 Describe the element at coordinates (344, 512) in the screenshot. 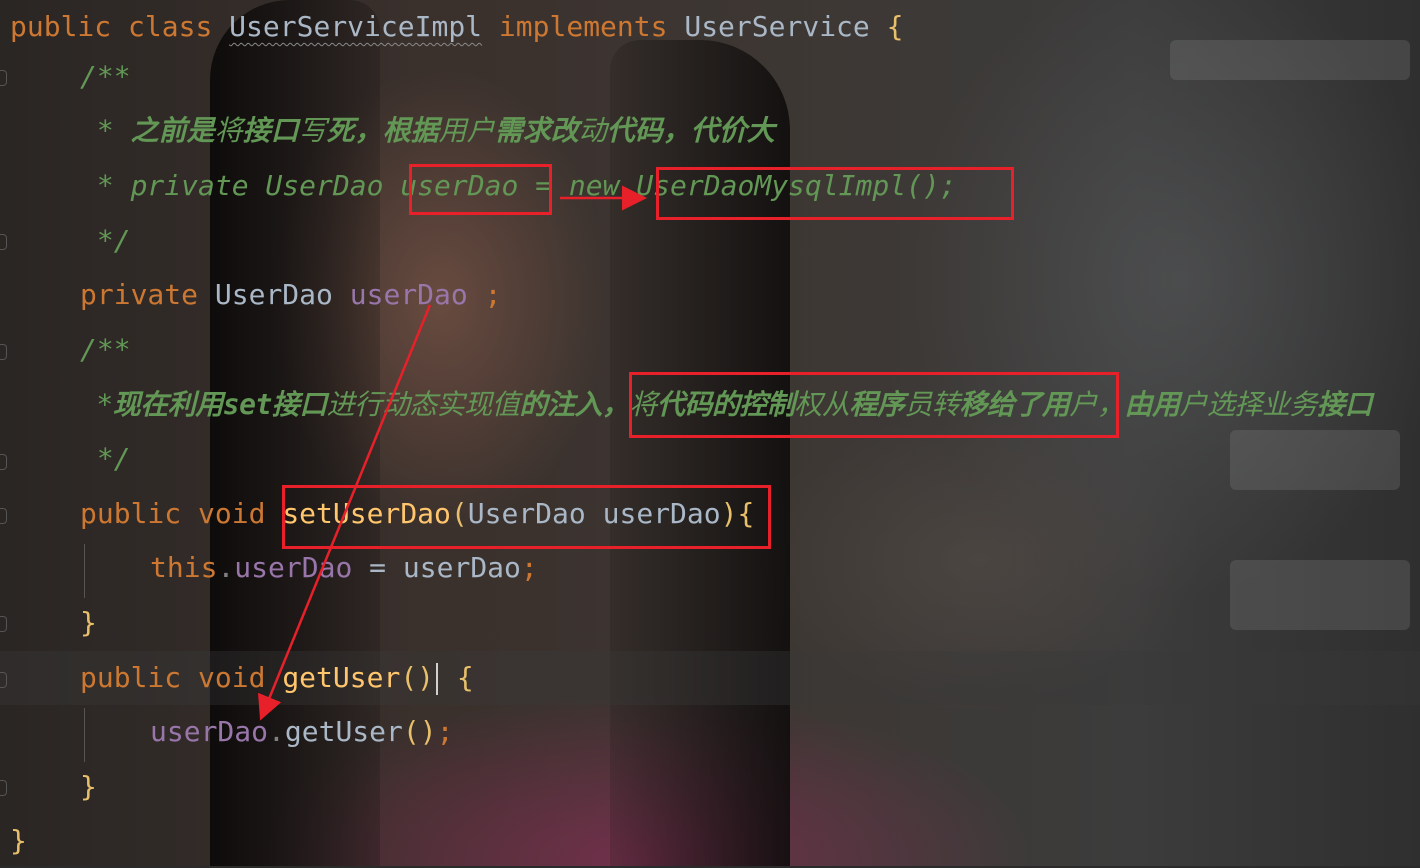

I see `annotation-arrow` at that location.